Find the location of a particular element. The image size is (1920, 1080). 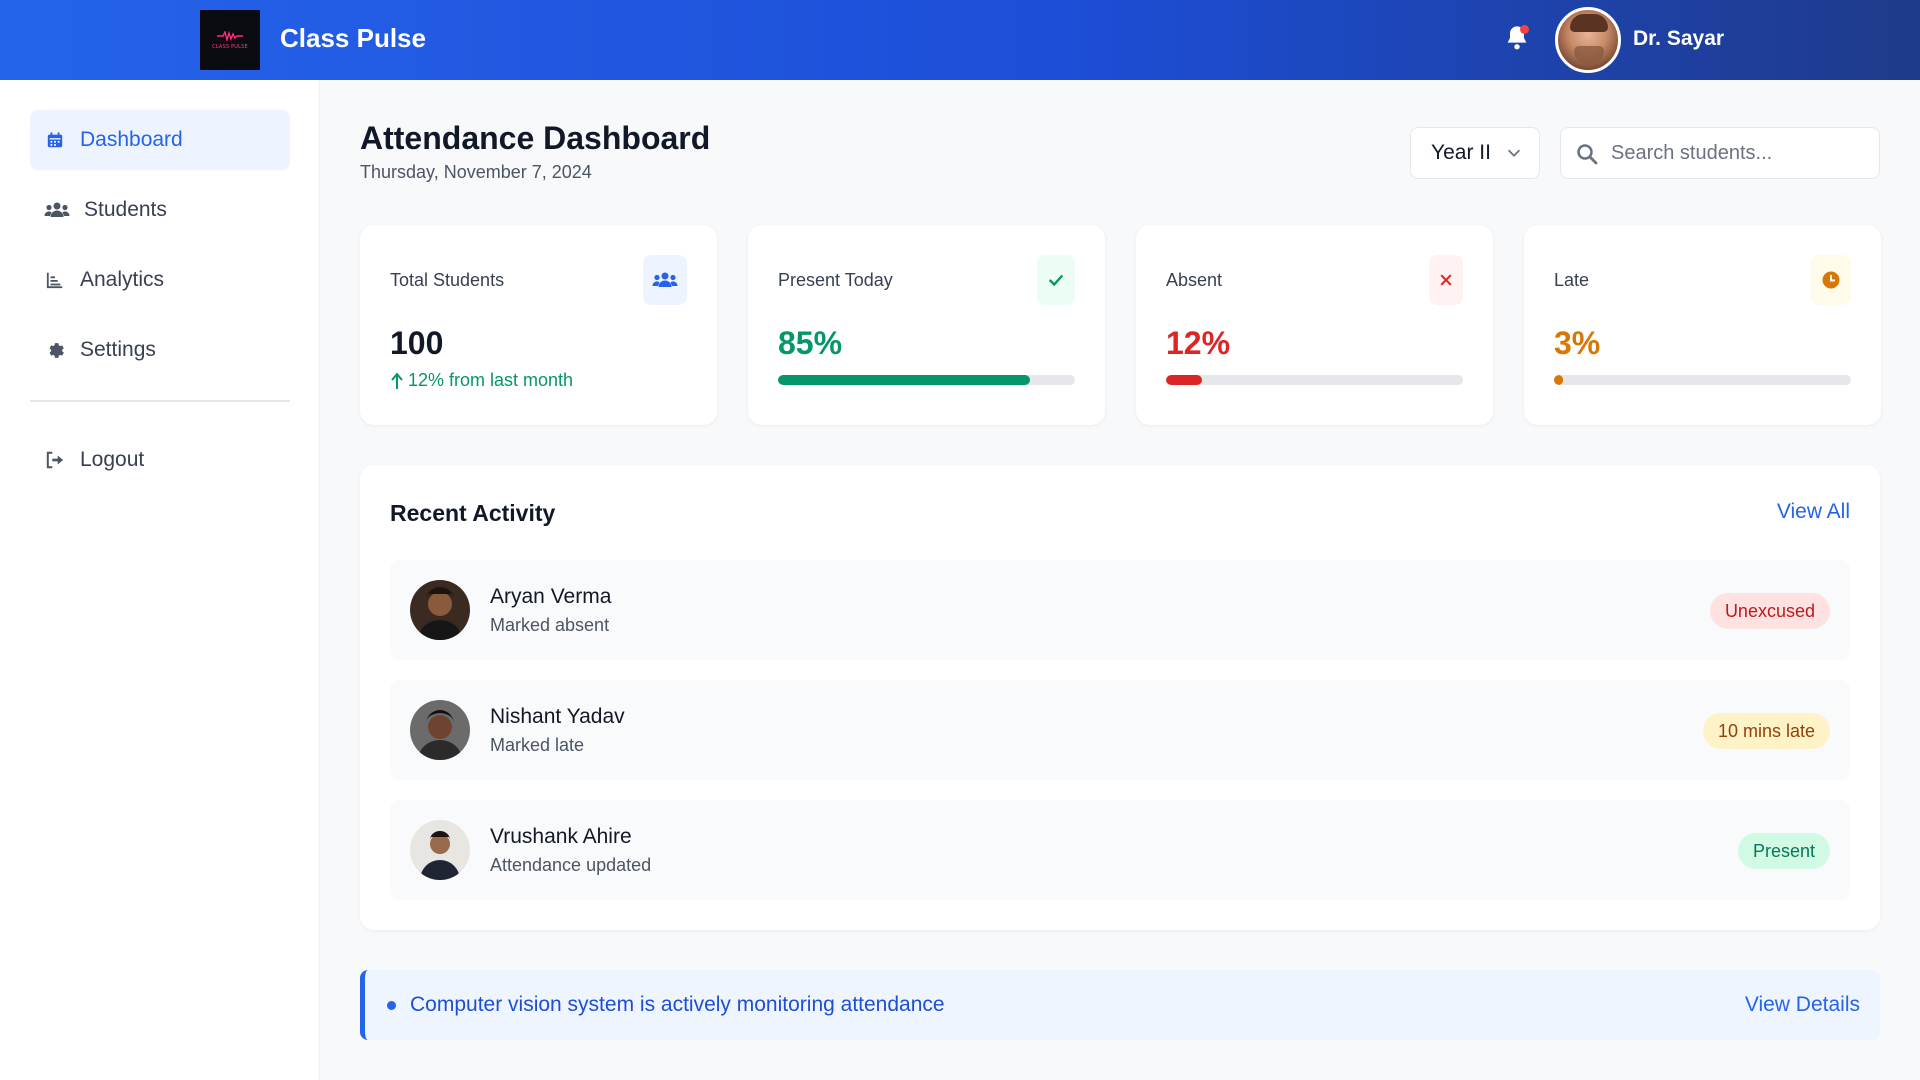

app-logo: CLASS PULSE is located at coordinates (230, 40).